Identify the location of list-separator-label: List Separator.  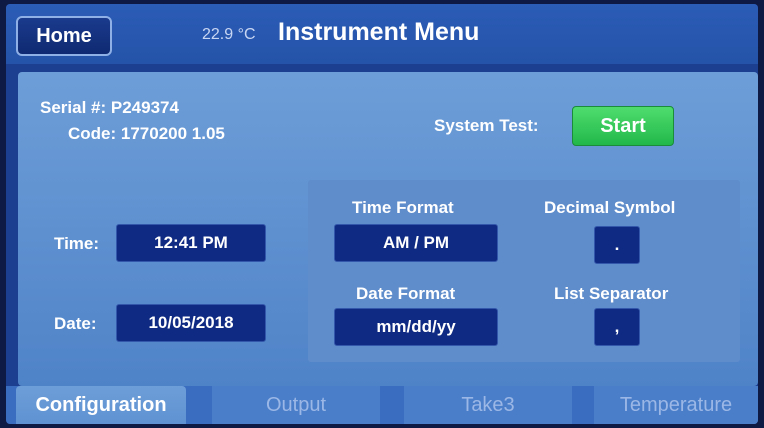
(611, 293).